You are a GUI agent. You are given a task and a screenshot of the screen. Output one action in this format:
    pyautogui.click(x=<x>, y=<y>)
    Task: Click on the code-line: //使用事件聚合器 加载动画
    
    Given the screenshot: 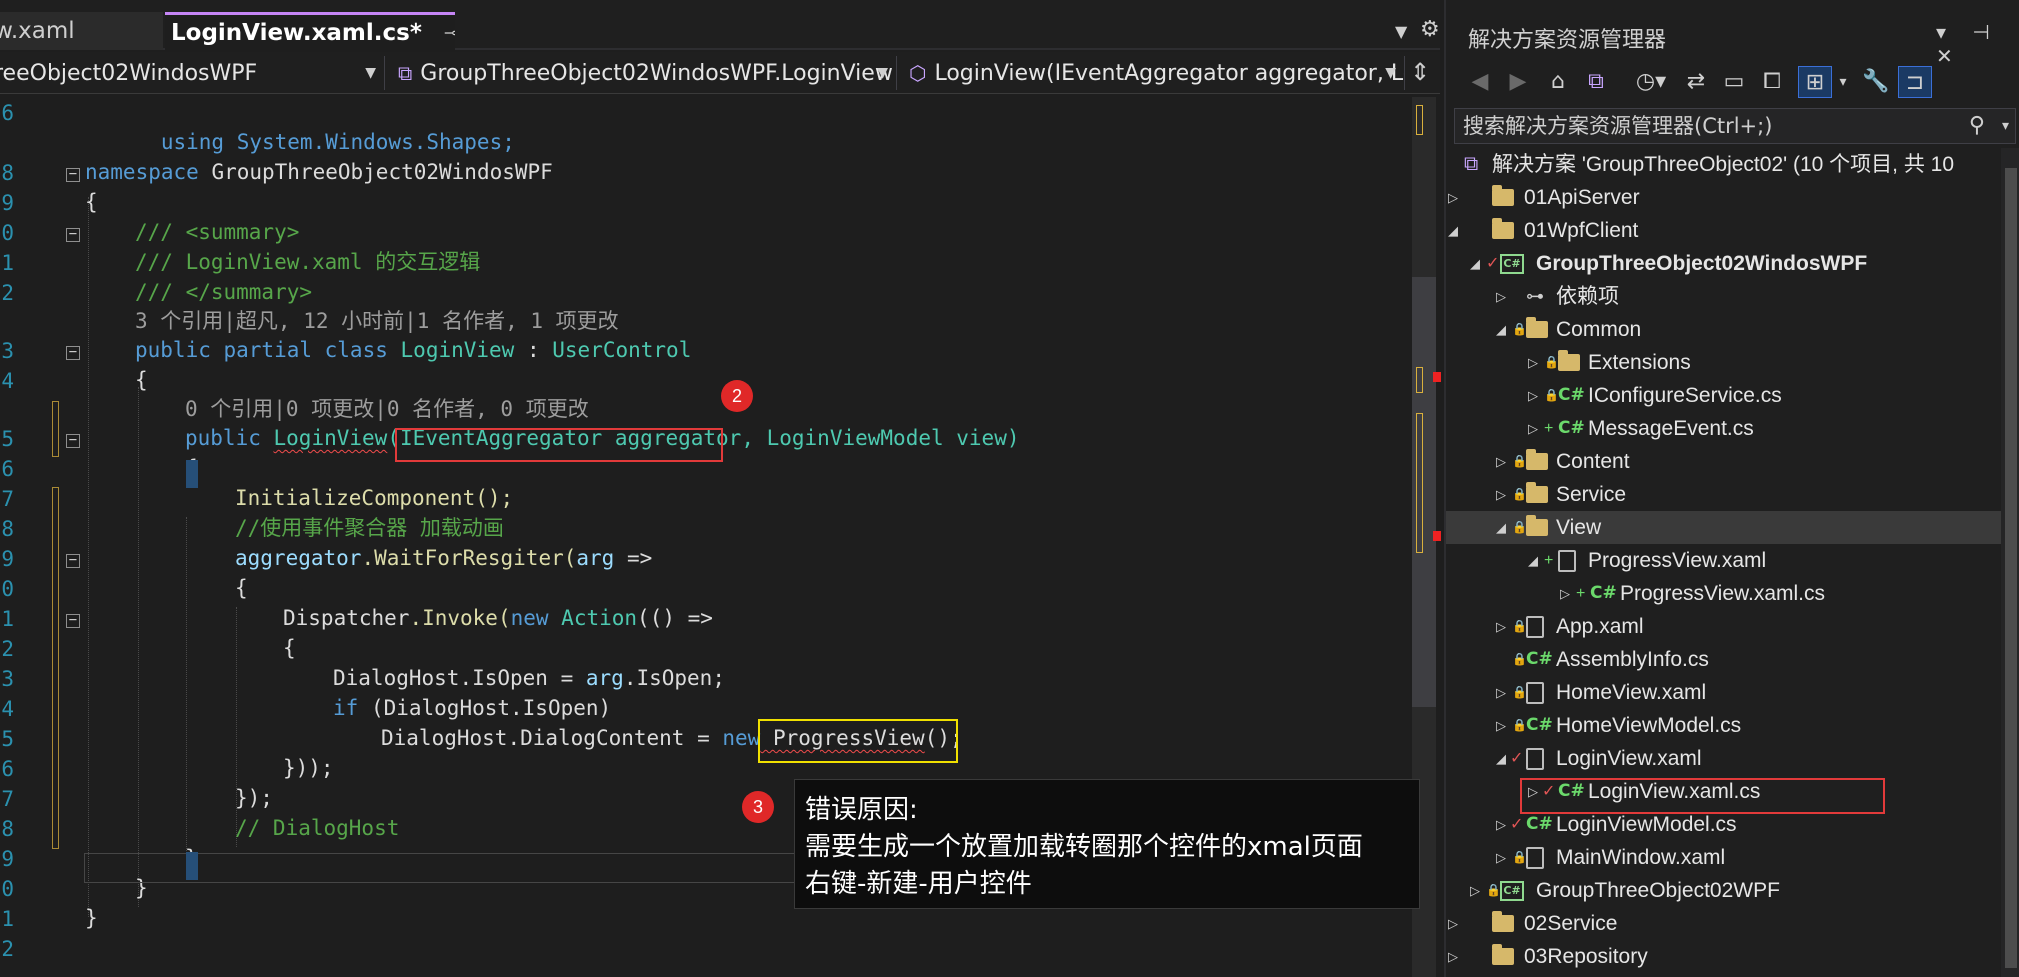 What is the action you would take?
    pyautogui.click(x=369, y=528)
    